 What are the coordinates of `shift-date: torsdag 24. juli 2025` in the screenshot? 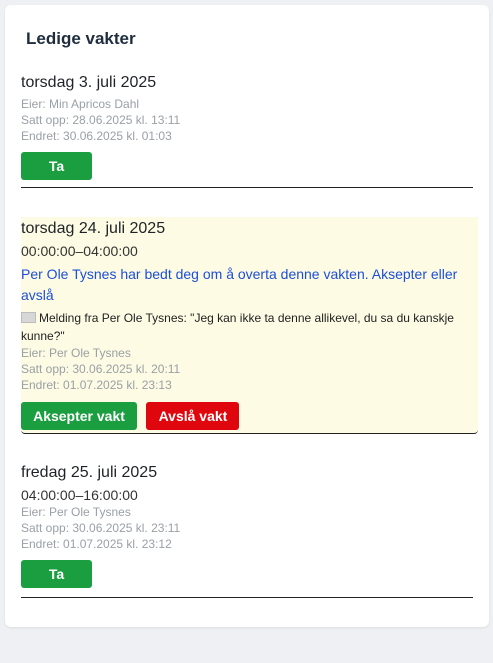 It's located at (93, 228).